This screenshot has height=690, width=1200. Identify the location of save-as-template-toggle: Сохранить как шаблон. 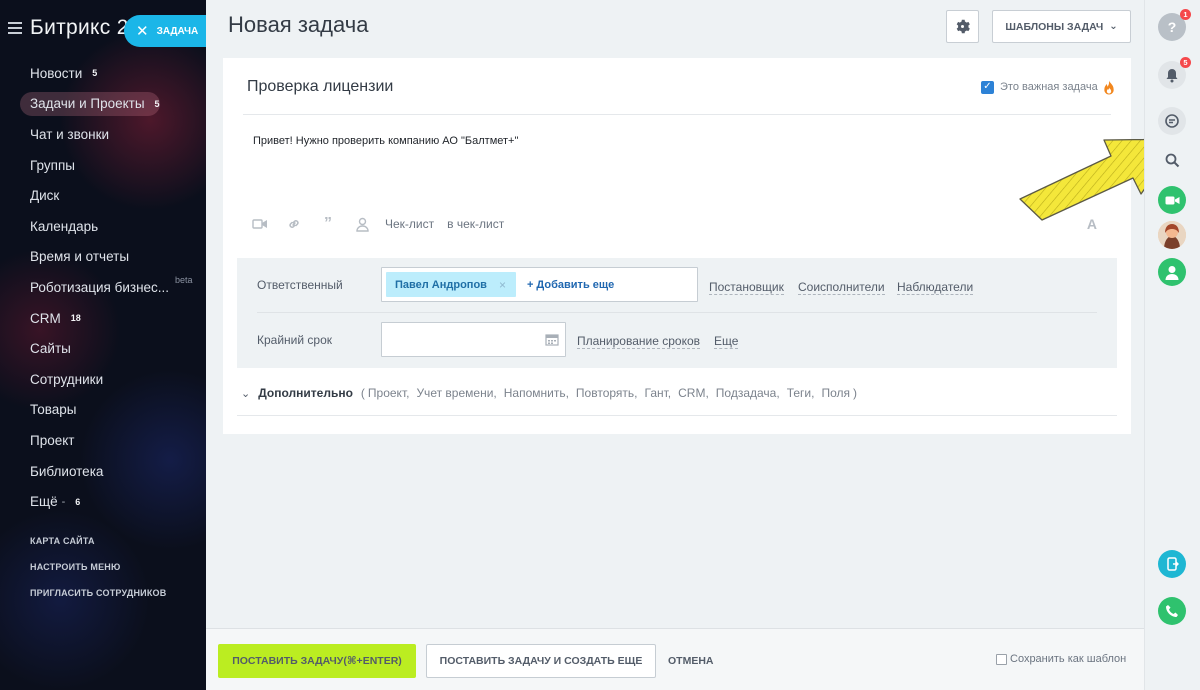
(1061, 659).